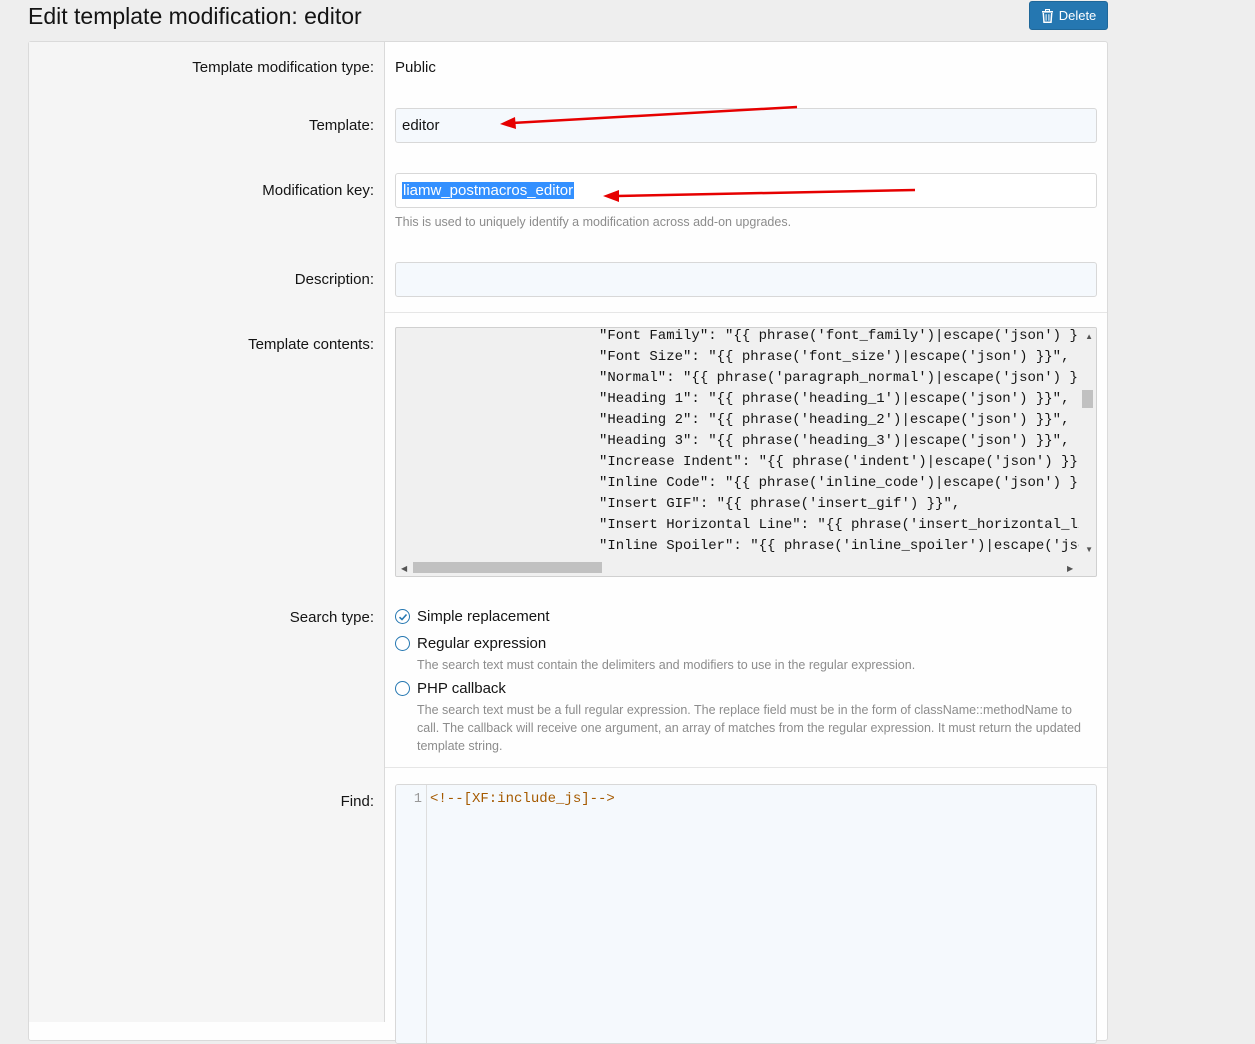 This screenshot has width=1255, height=1044. I want to click on type-label: Template modification type:, so click(283, 67).